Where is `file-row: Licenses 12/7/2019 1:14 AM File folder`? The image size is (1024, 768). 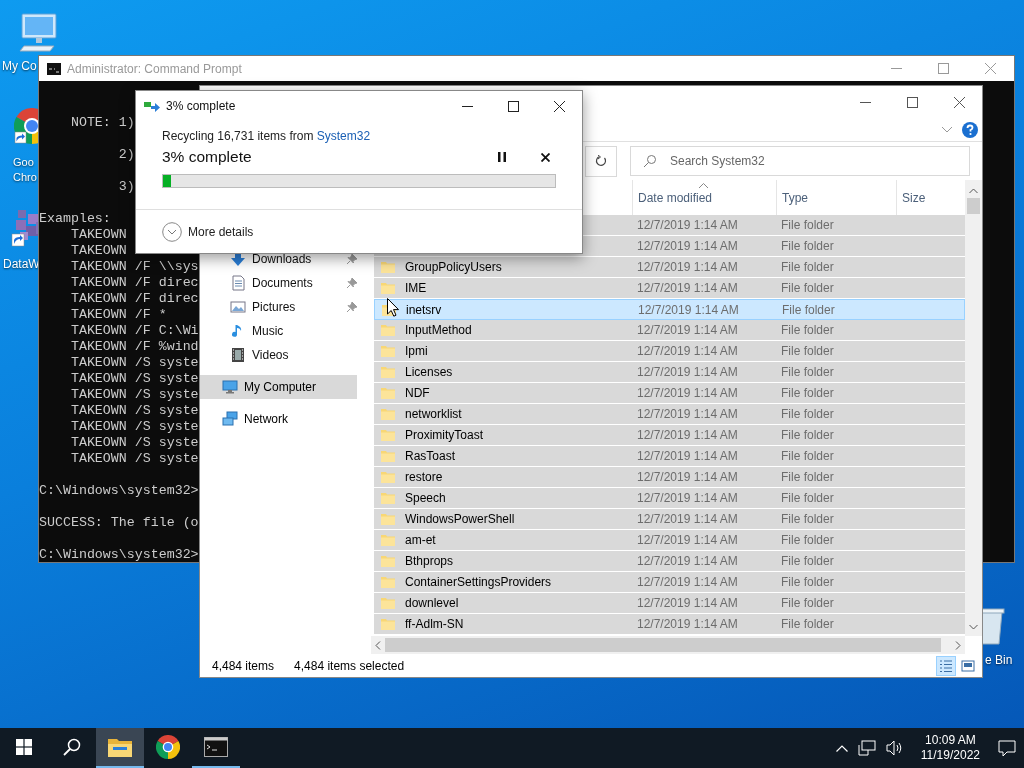
file-row: Licenses 12/7/2019 1:14 AM File folder is located at coordinates (669, 372).